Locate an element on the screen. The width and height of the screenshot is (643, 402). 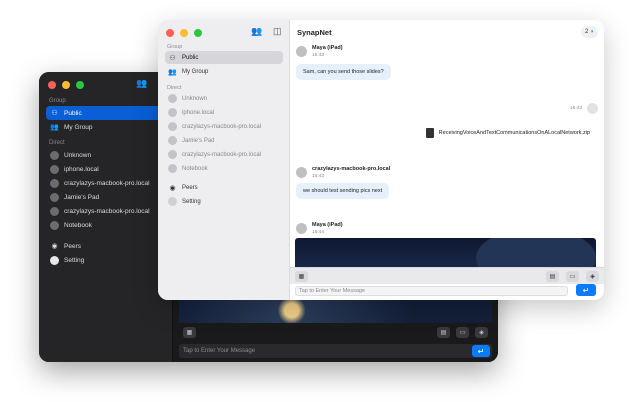
people-icon: 👥 is located at coordinates (172, 72).